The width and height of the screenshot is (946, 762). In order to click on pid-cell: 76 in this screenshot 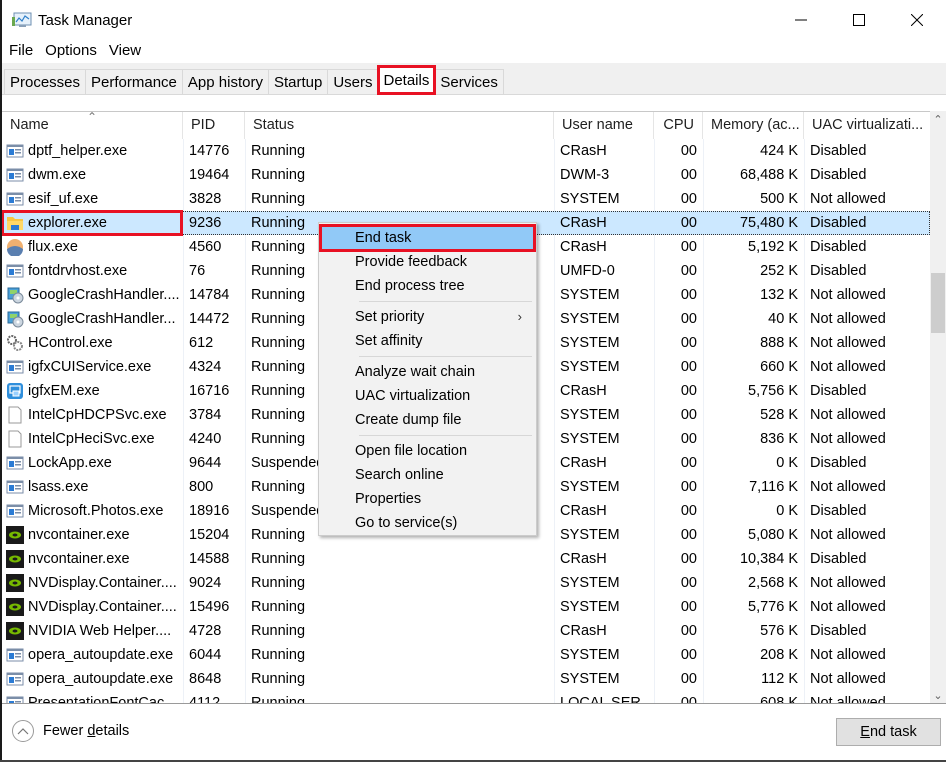, I will do `click(197, 271)`.